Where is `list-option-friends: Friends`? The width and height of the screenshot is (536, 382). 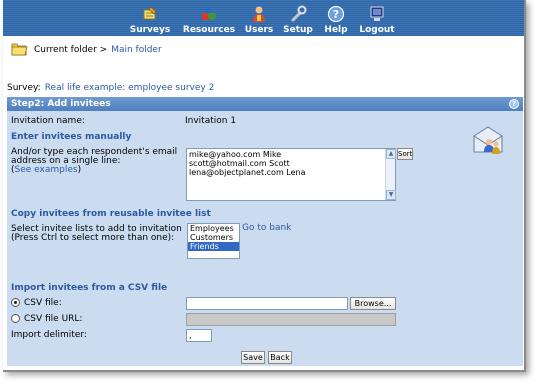 list-option-friends: Friends is located at coordinates (213, 246).